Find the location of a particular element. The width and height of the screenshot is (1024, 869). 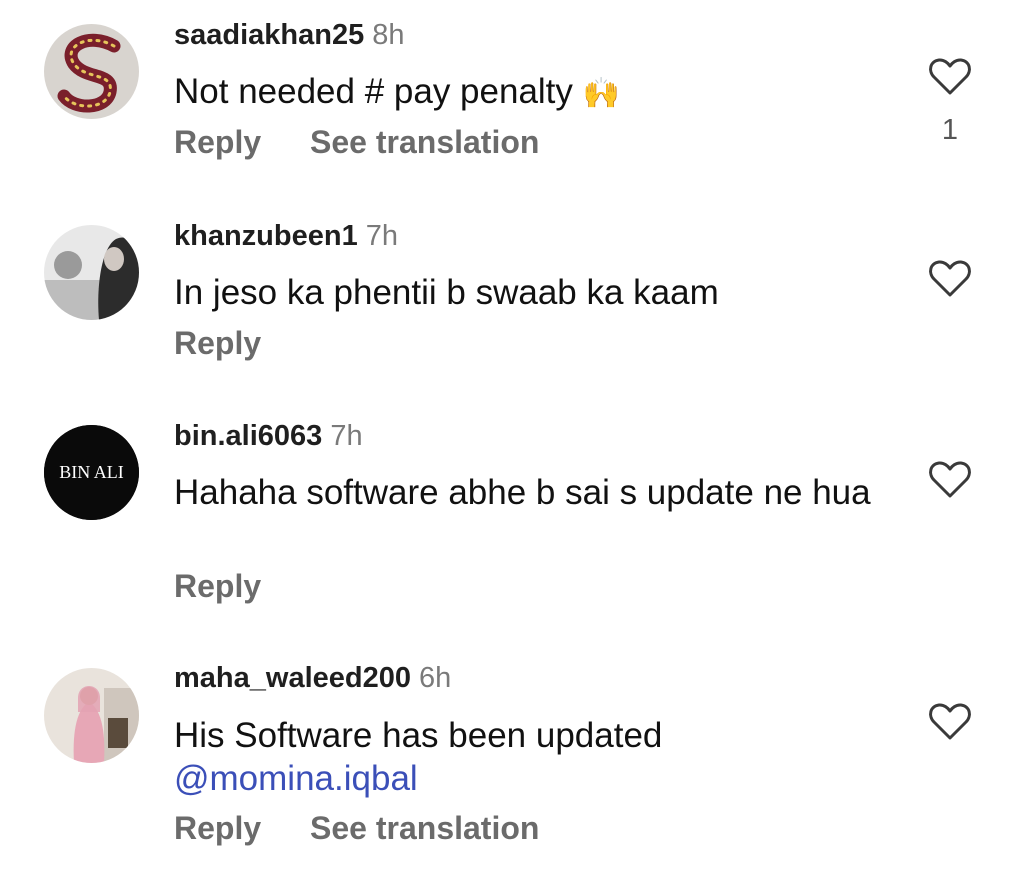

avatar-image: BIN ALI is located at coordinates (91, 472).